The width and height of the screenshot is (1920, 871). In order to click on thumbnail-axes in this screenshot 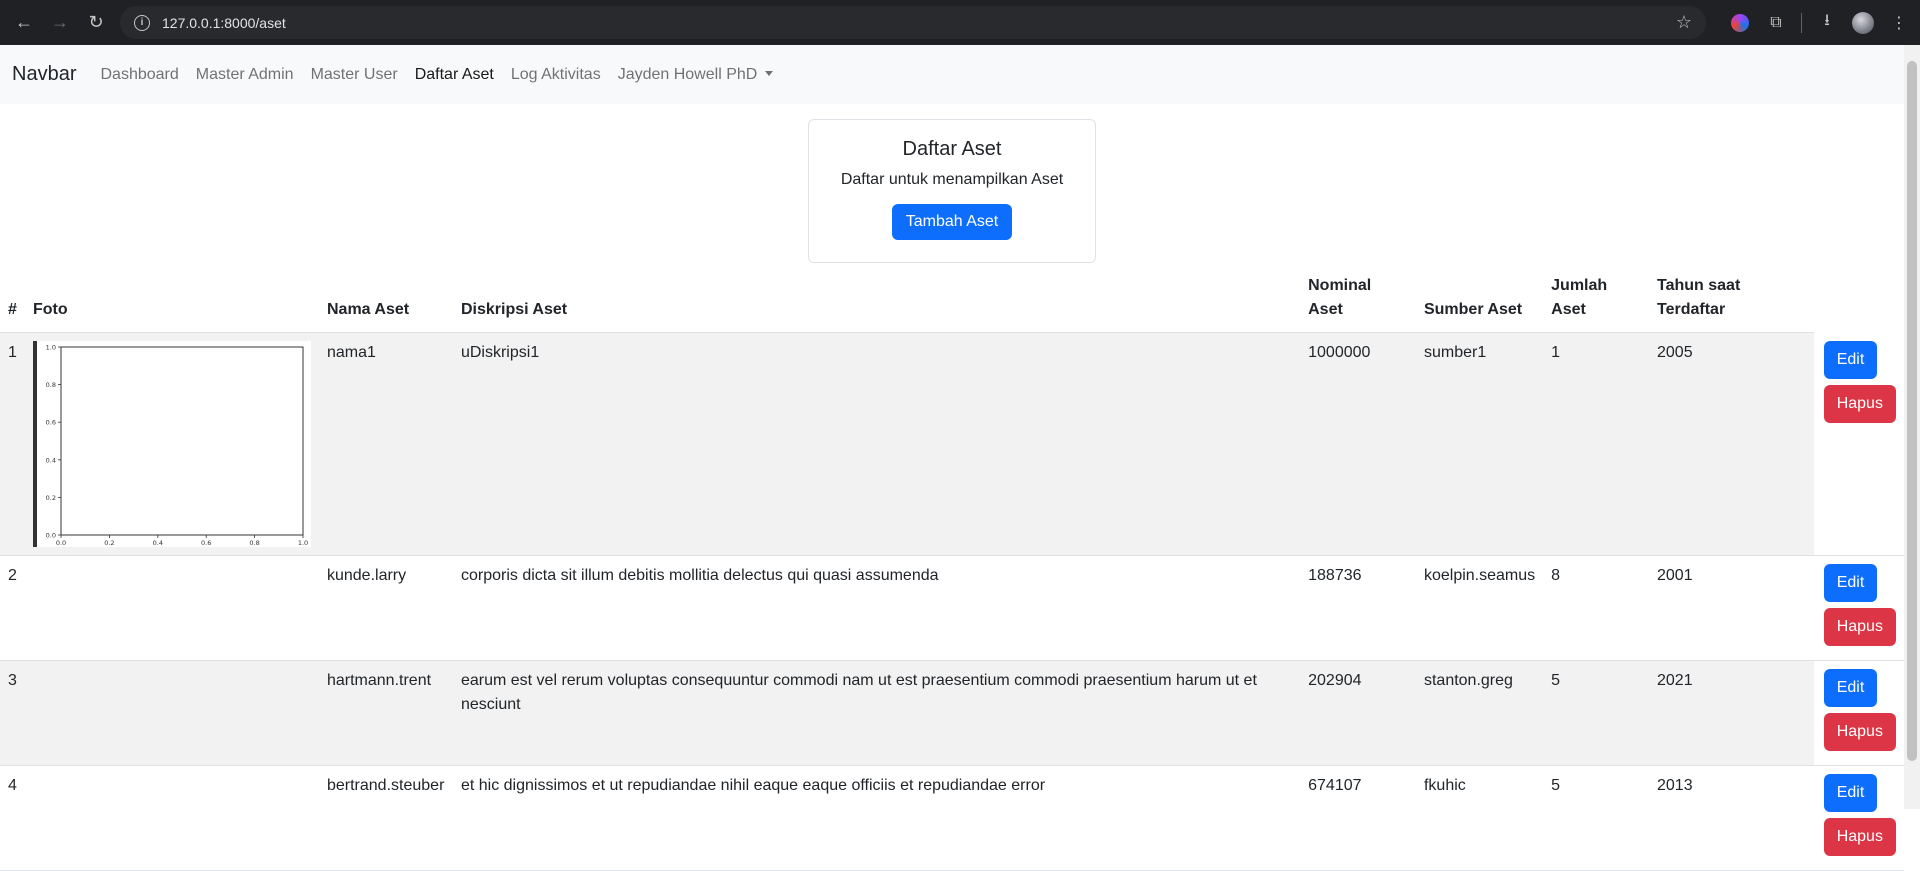, I will do `click(182, 441)`.